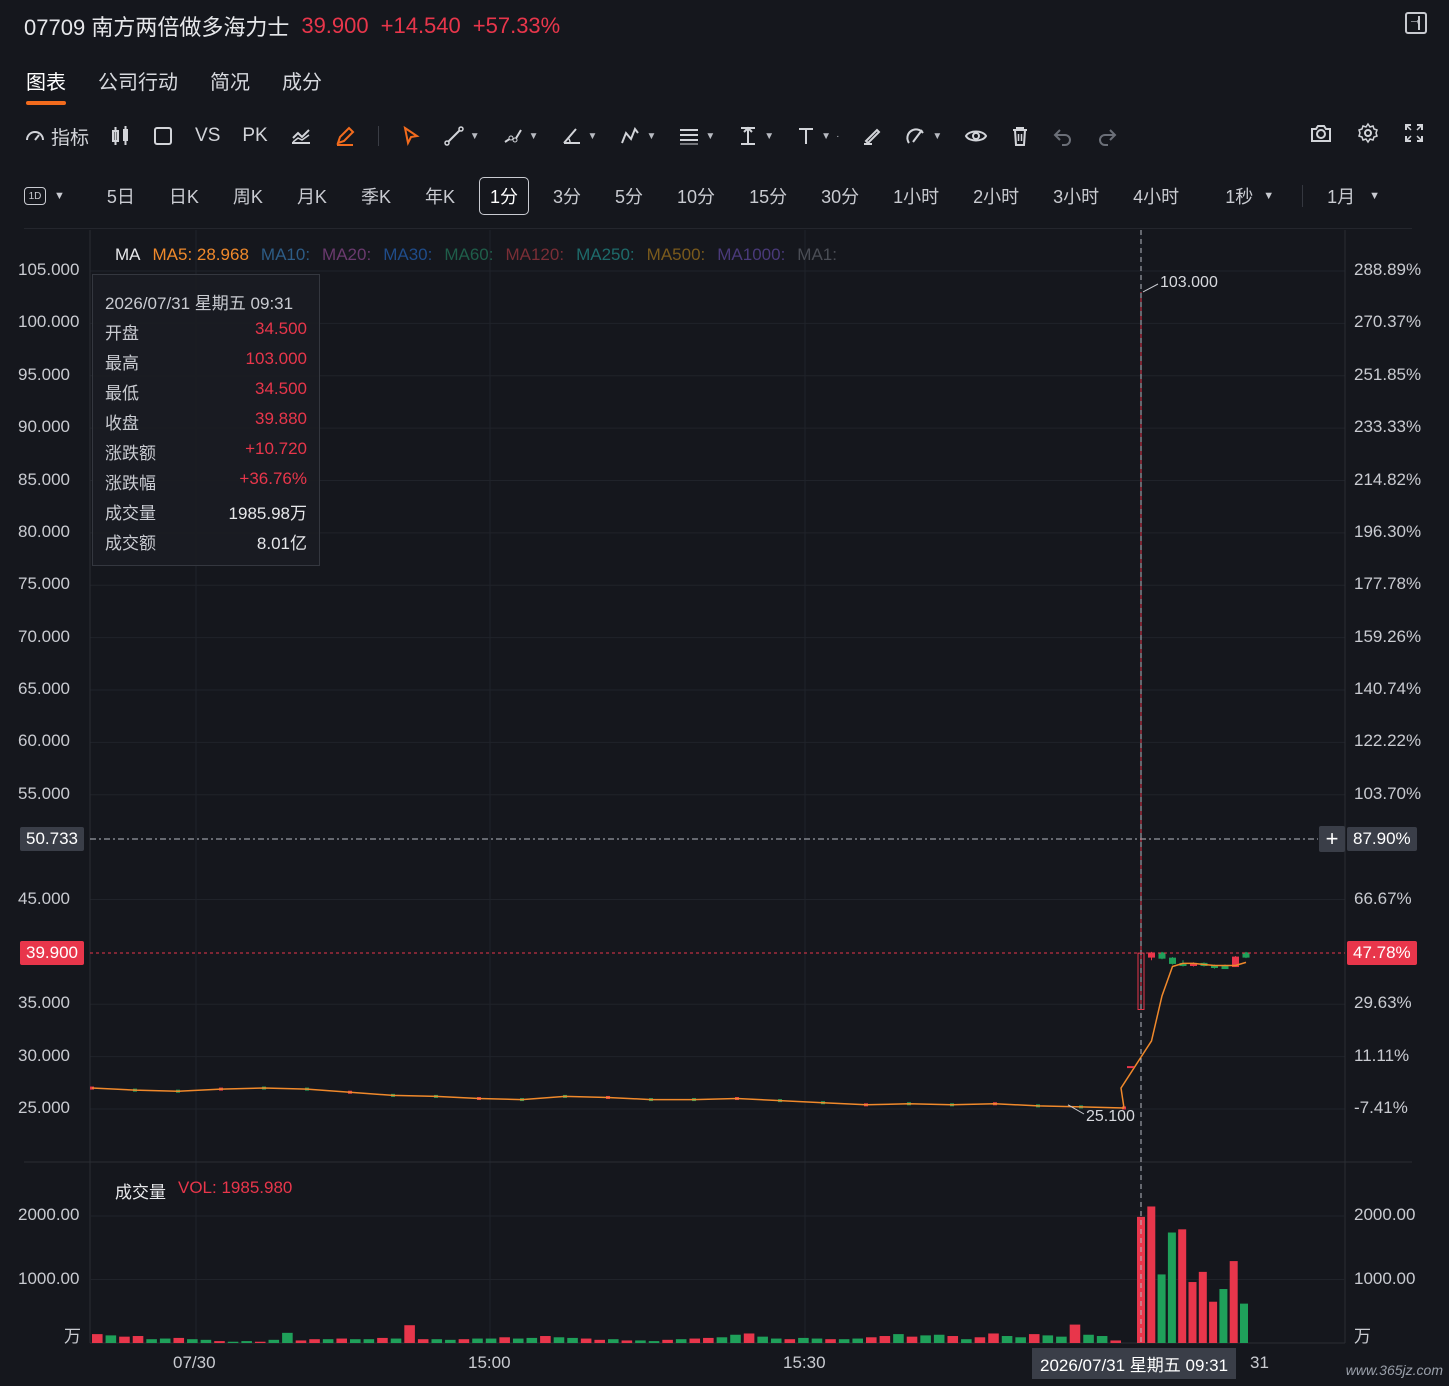  What do you see at coordinates (1388, 322) in the screenshot?
I see `y-tick-pct-label: 270.37%` at bounding box center [1388, 322].